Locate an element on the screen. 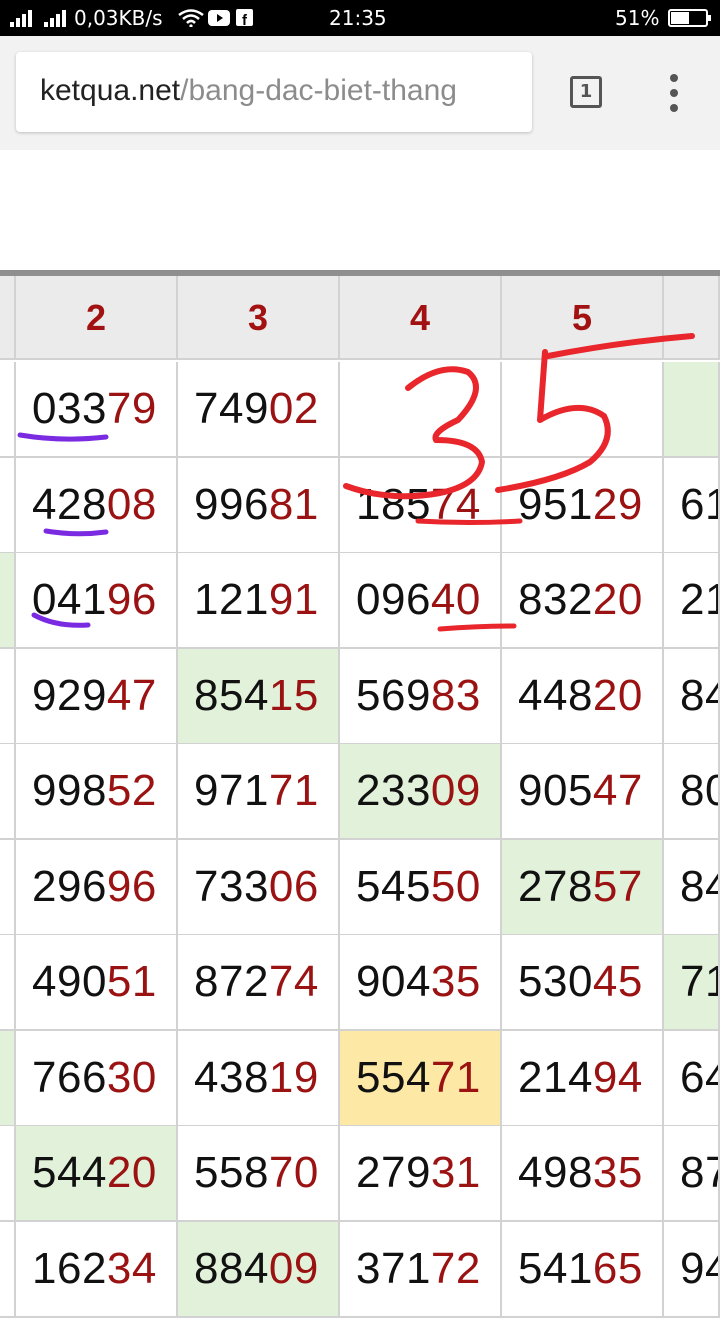  number-head-digits: 448 is located at coordinates (555, 695).